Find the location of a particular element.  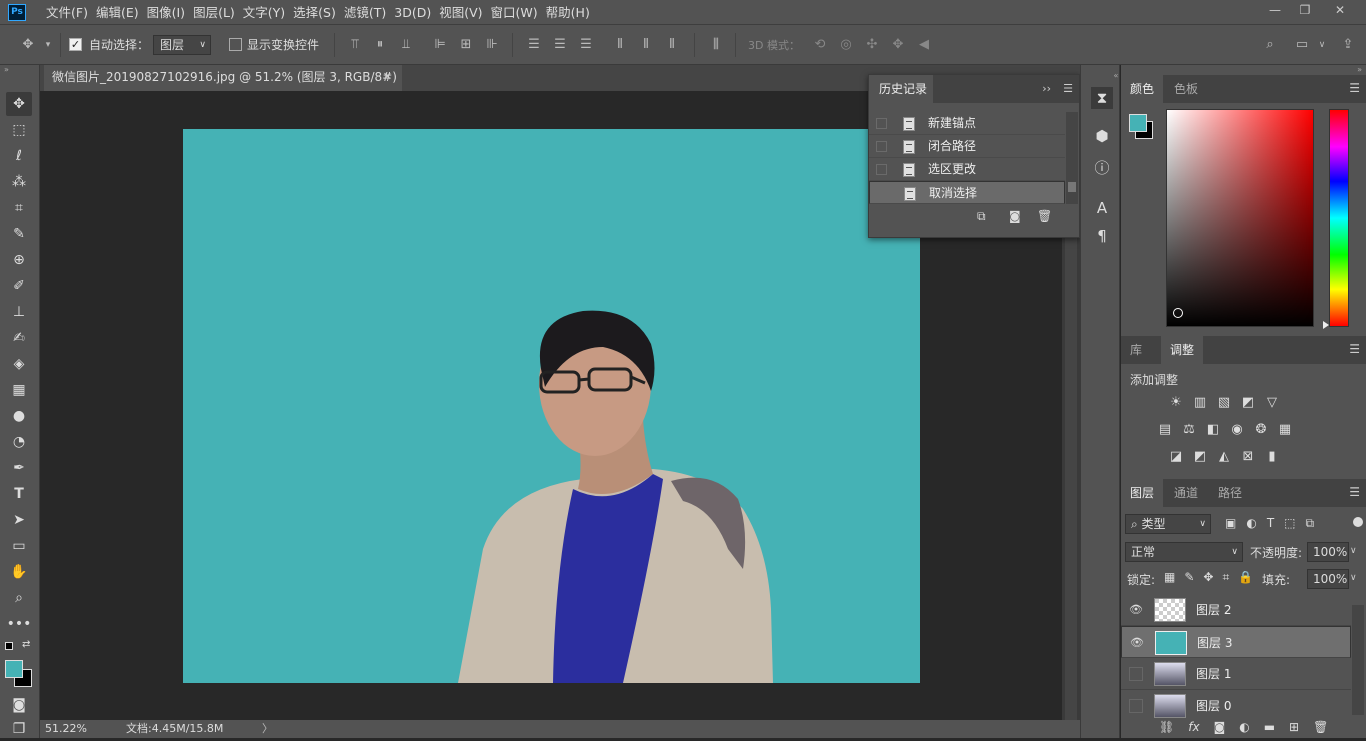

move-tool-preset-icon: ✥ is located at coordinates (28, 45).